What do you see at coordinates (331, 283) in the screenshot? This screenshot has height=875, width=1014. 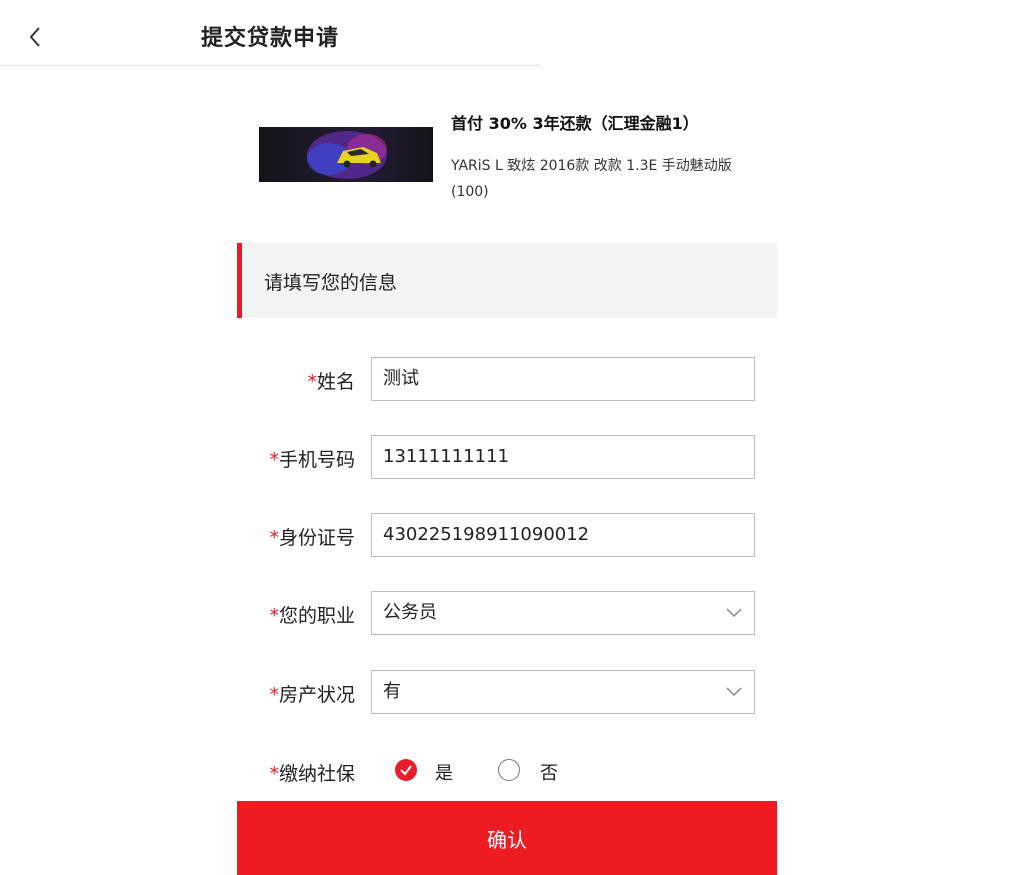 I see `section-title: 请填写您的信息` at bounding box center [331, 283].